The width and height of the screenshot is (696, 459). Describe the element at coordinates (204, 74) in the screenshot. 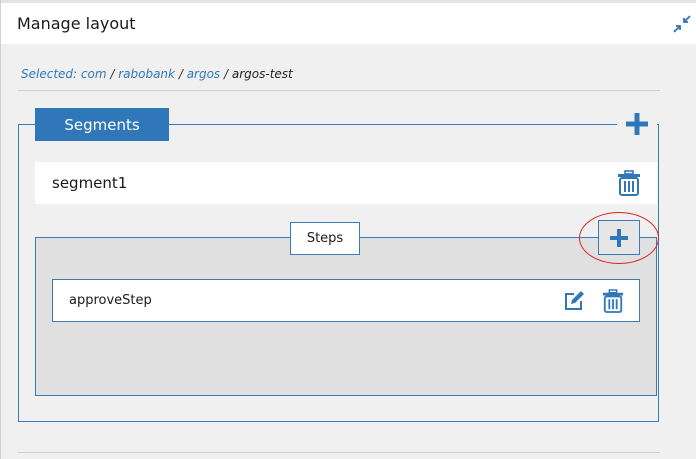

I see `breadcrumb-item-argos: argos` at that location.